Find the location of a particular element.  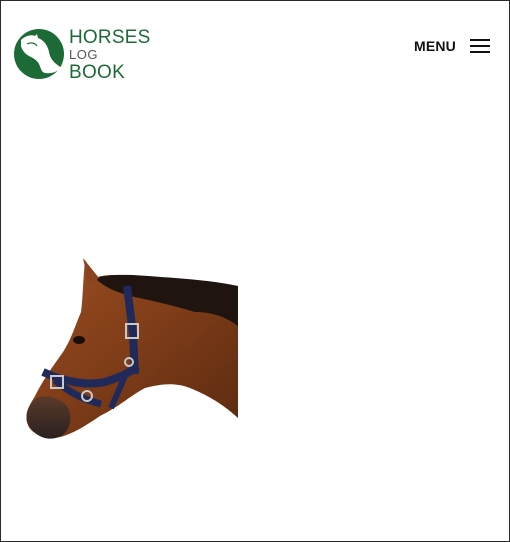

horse-head-image is located at coordinates (132, 348).